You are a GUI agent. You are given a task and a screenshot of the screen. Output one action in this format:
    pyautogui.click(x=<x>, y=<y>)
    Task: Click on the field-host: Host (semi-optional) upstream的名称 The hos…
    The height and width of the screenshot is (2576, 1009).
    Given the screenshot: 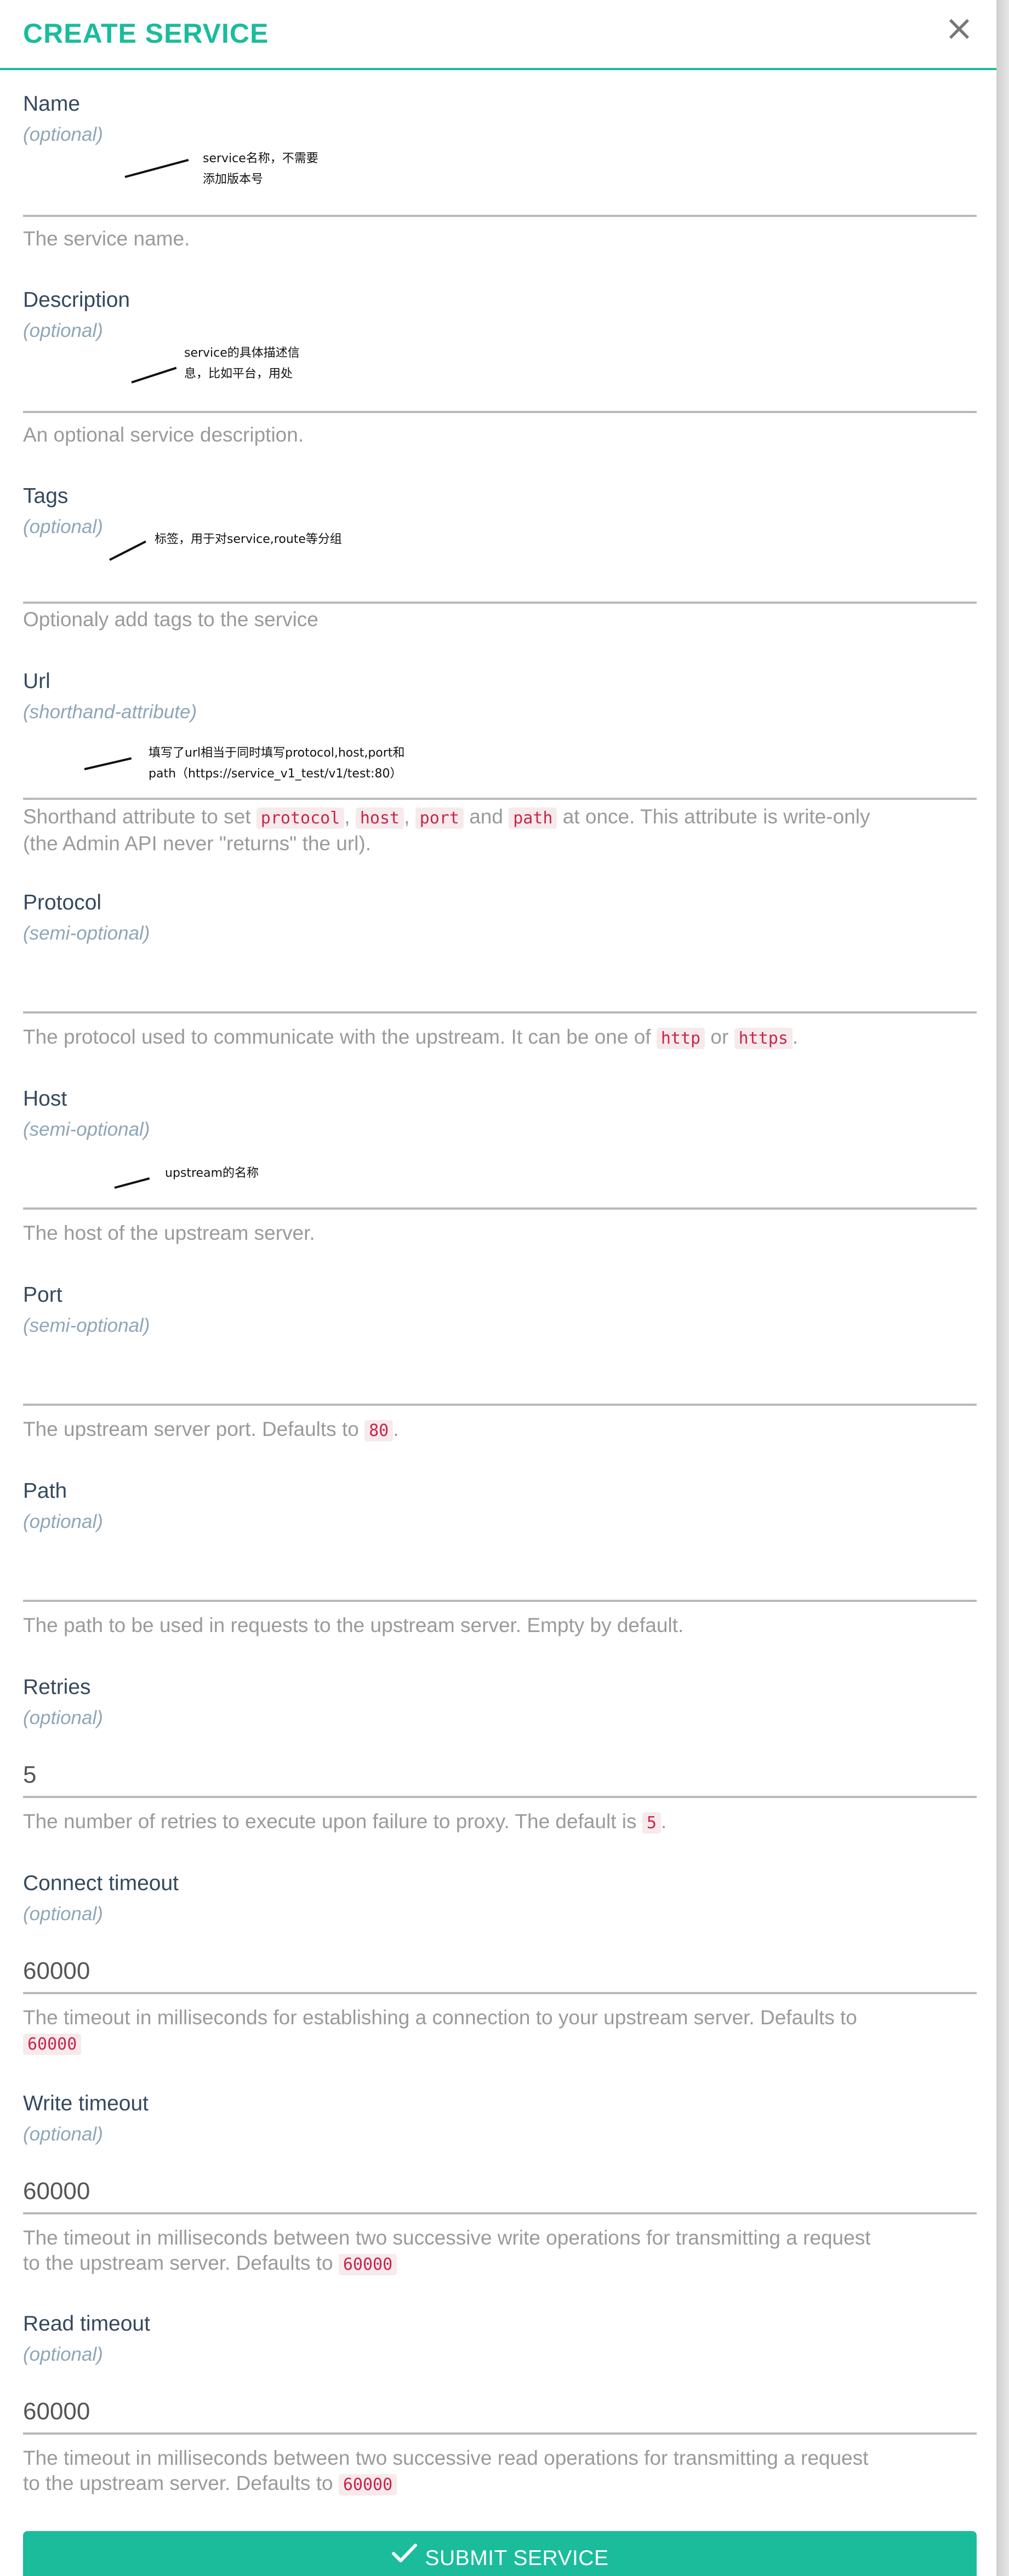 What is the action you would take?
    pyautogui.click(x=500, y=1169)
    